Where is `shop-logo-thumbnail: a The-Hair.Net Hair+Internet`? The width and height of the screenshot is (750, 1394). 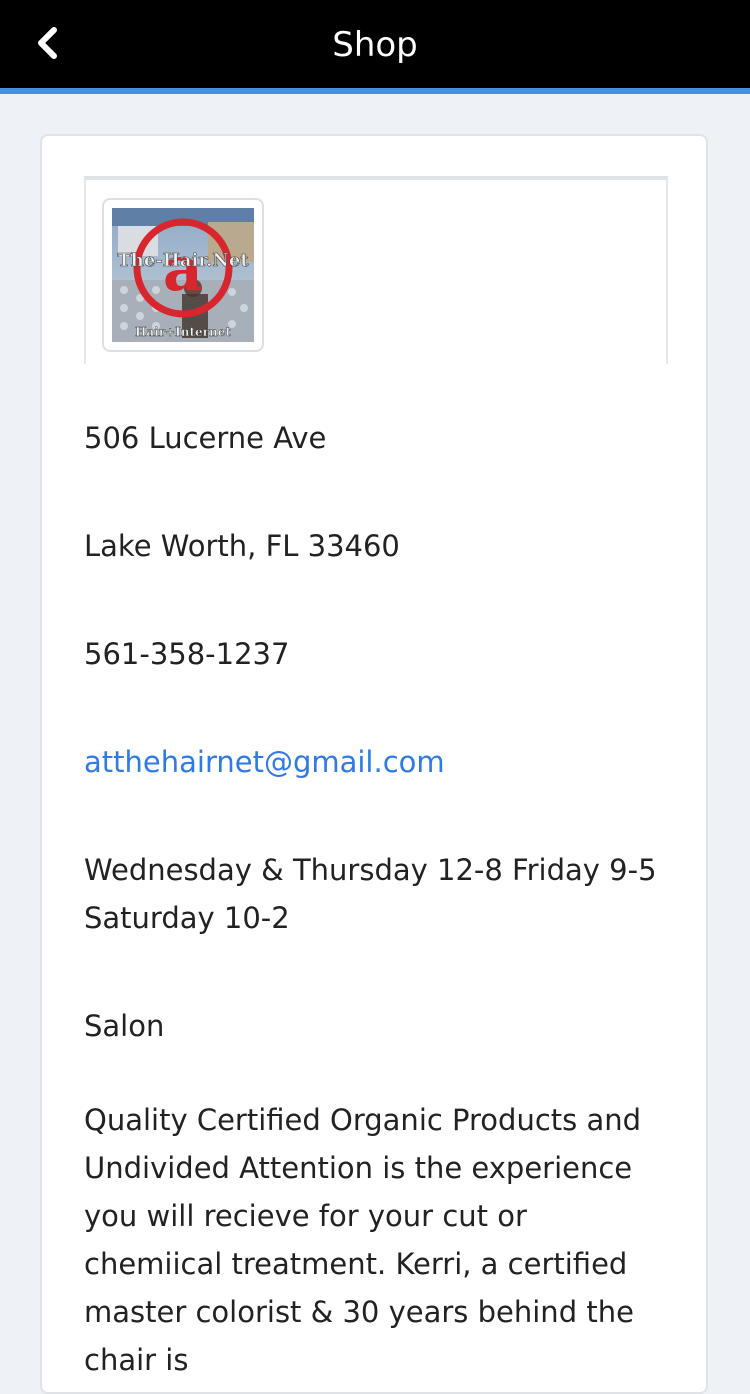 shop-logo-thumbnail: a The-Hair.Net Hair+Internet is located at coordinates (183, 275).